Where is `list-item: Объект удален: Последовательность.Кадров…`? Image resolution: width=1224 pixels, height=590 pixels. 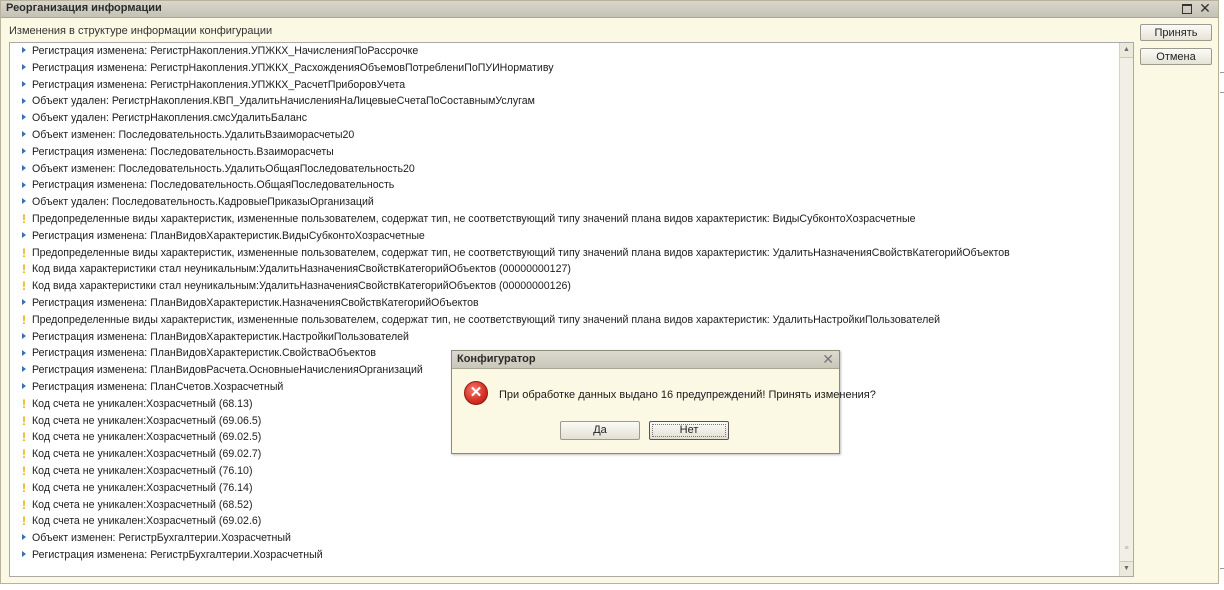
list-item: Объект удален: Последовательность.Кадров… is located at coordinates (571, 202).